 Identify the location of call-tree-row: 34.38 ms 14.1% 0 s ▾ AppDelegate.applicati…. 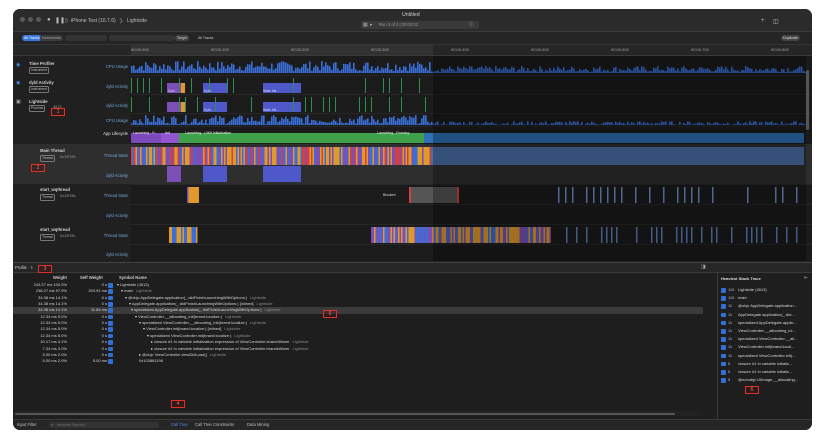
(358, 304).